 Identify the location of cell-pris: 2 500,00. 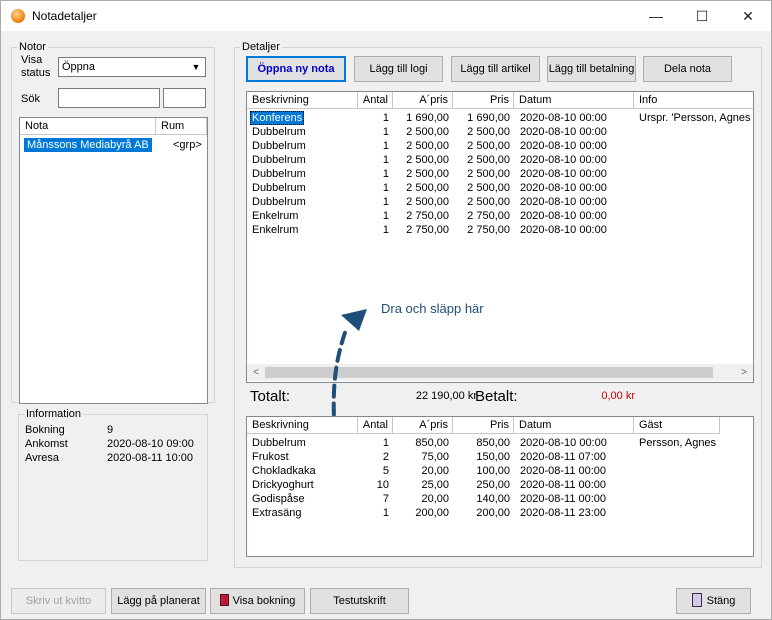
(488, 132).